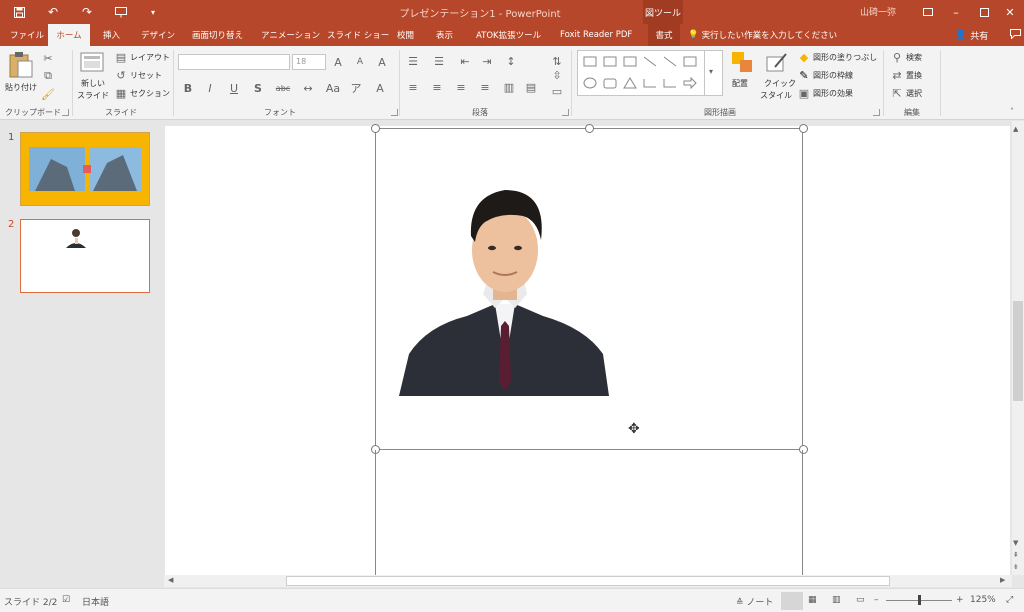 This screenshot has height=612, width=1024. What do you see at coordinates (1012, 111) in the screenshot?
I see `collapse-ribbon-icon: ˄` at bounding box center [1012, 111].